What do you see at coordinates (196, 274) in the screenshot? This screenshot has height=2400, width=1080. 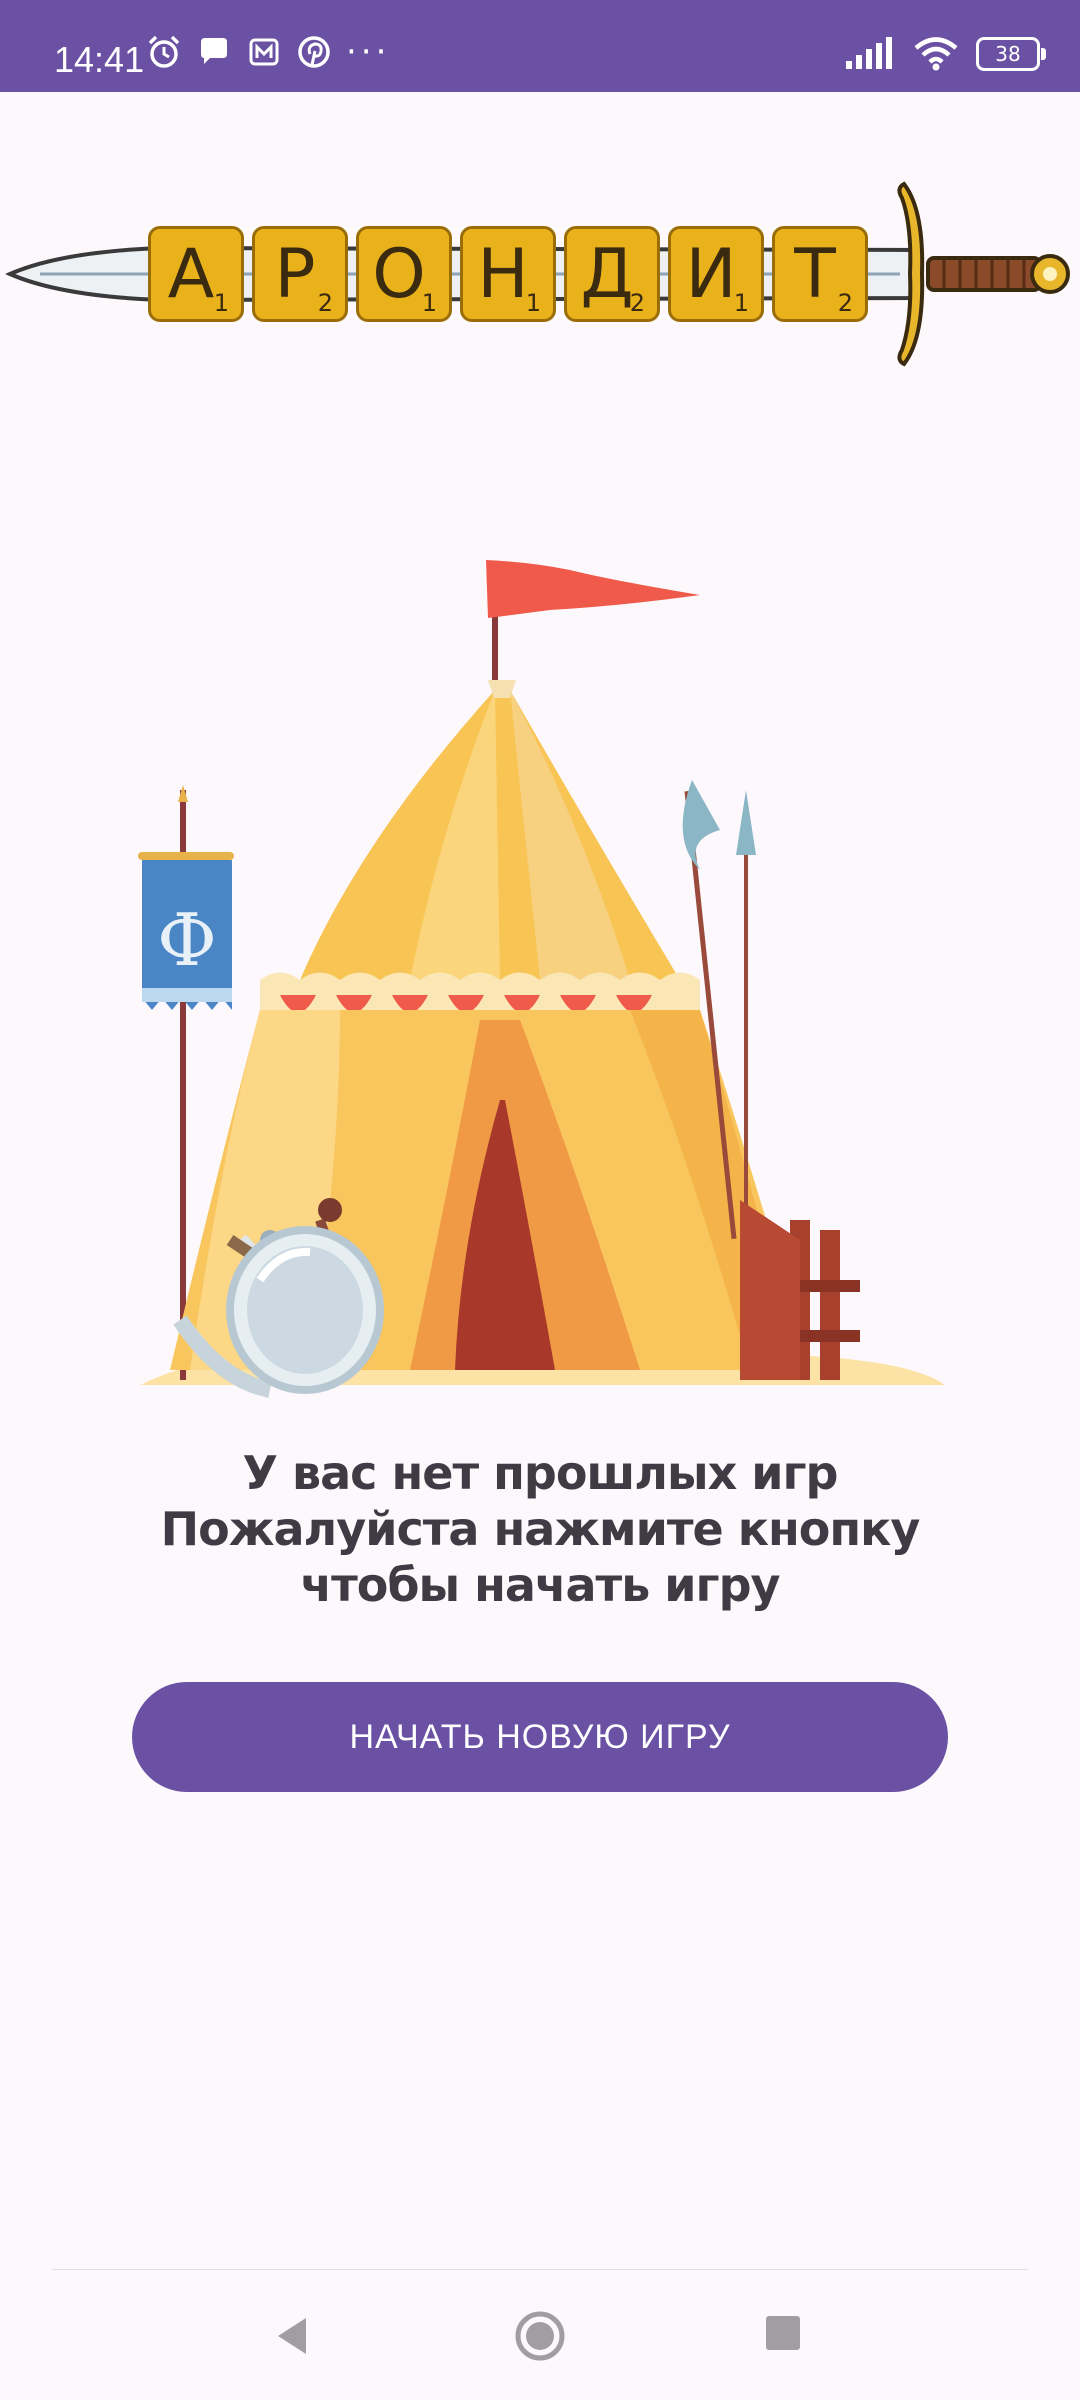 I see `letter-tile: А1` at bounding box center [196, 274].